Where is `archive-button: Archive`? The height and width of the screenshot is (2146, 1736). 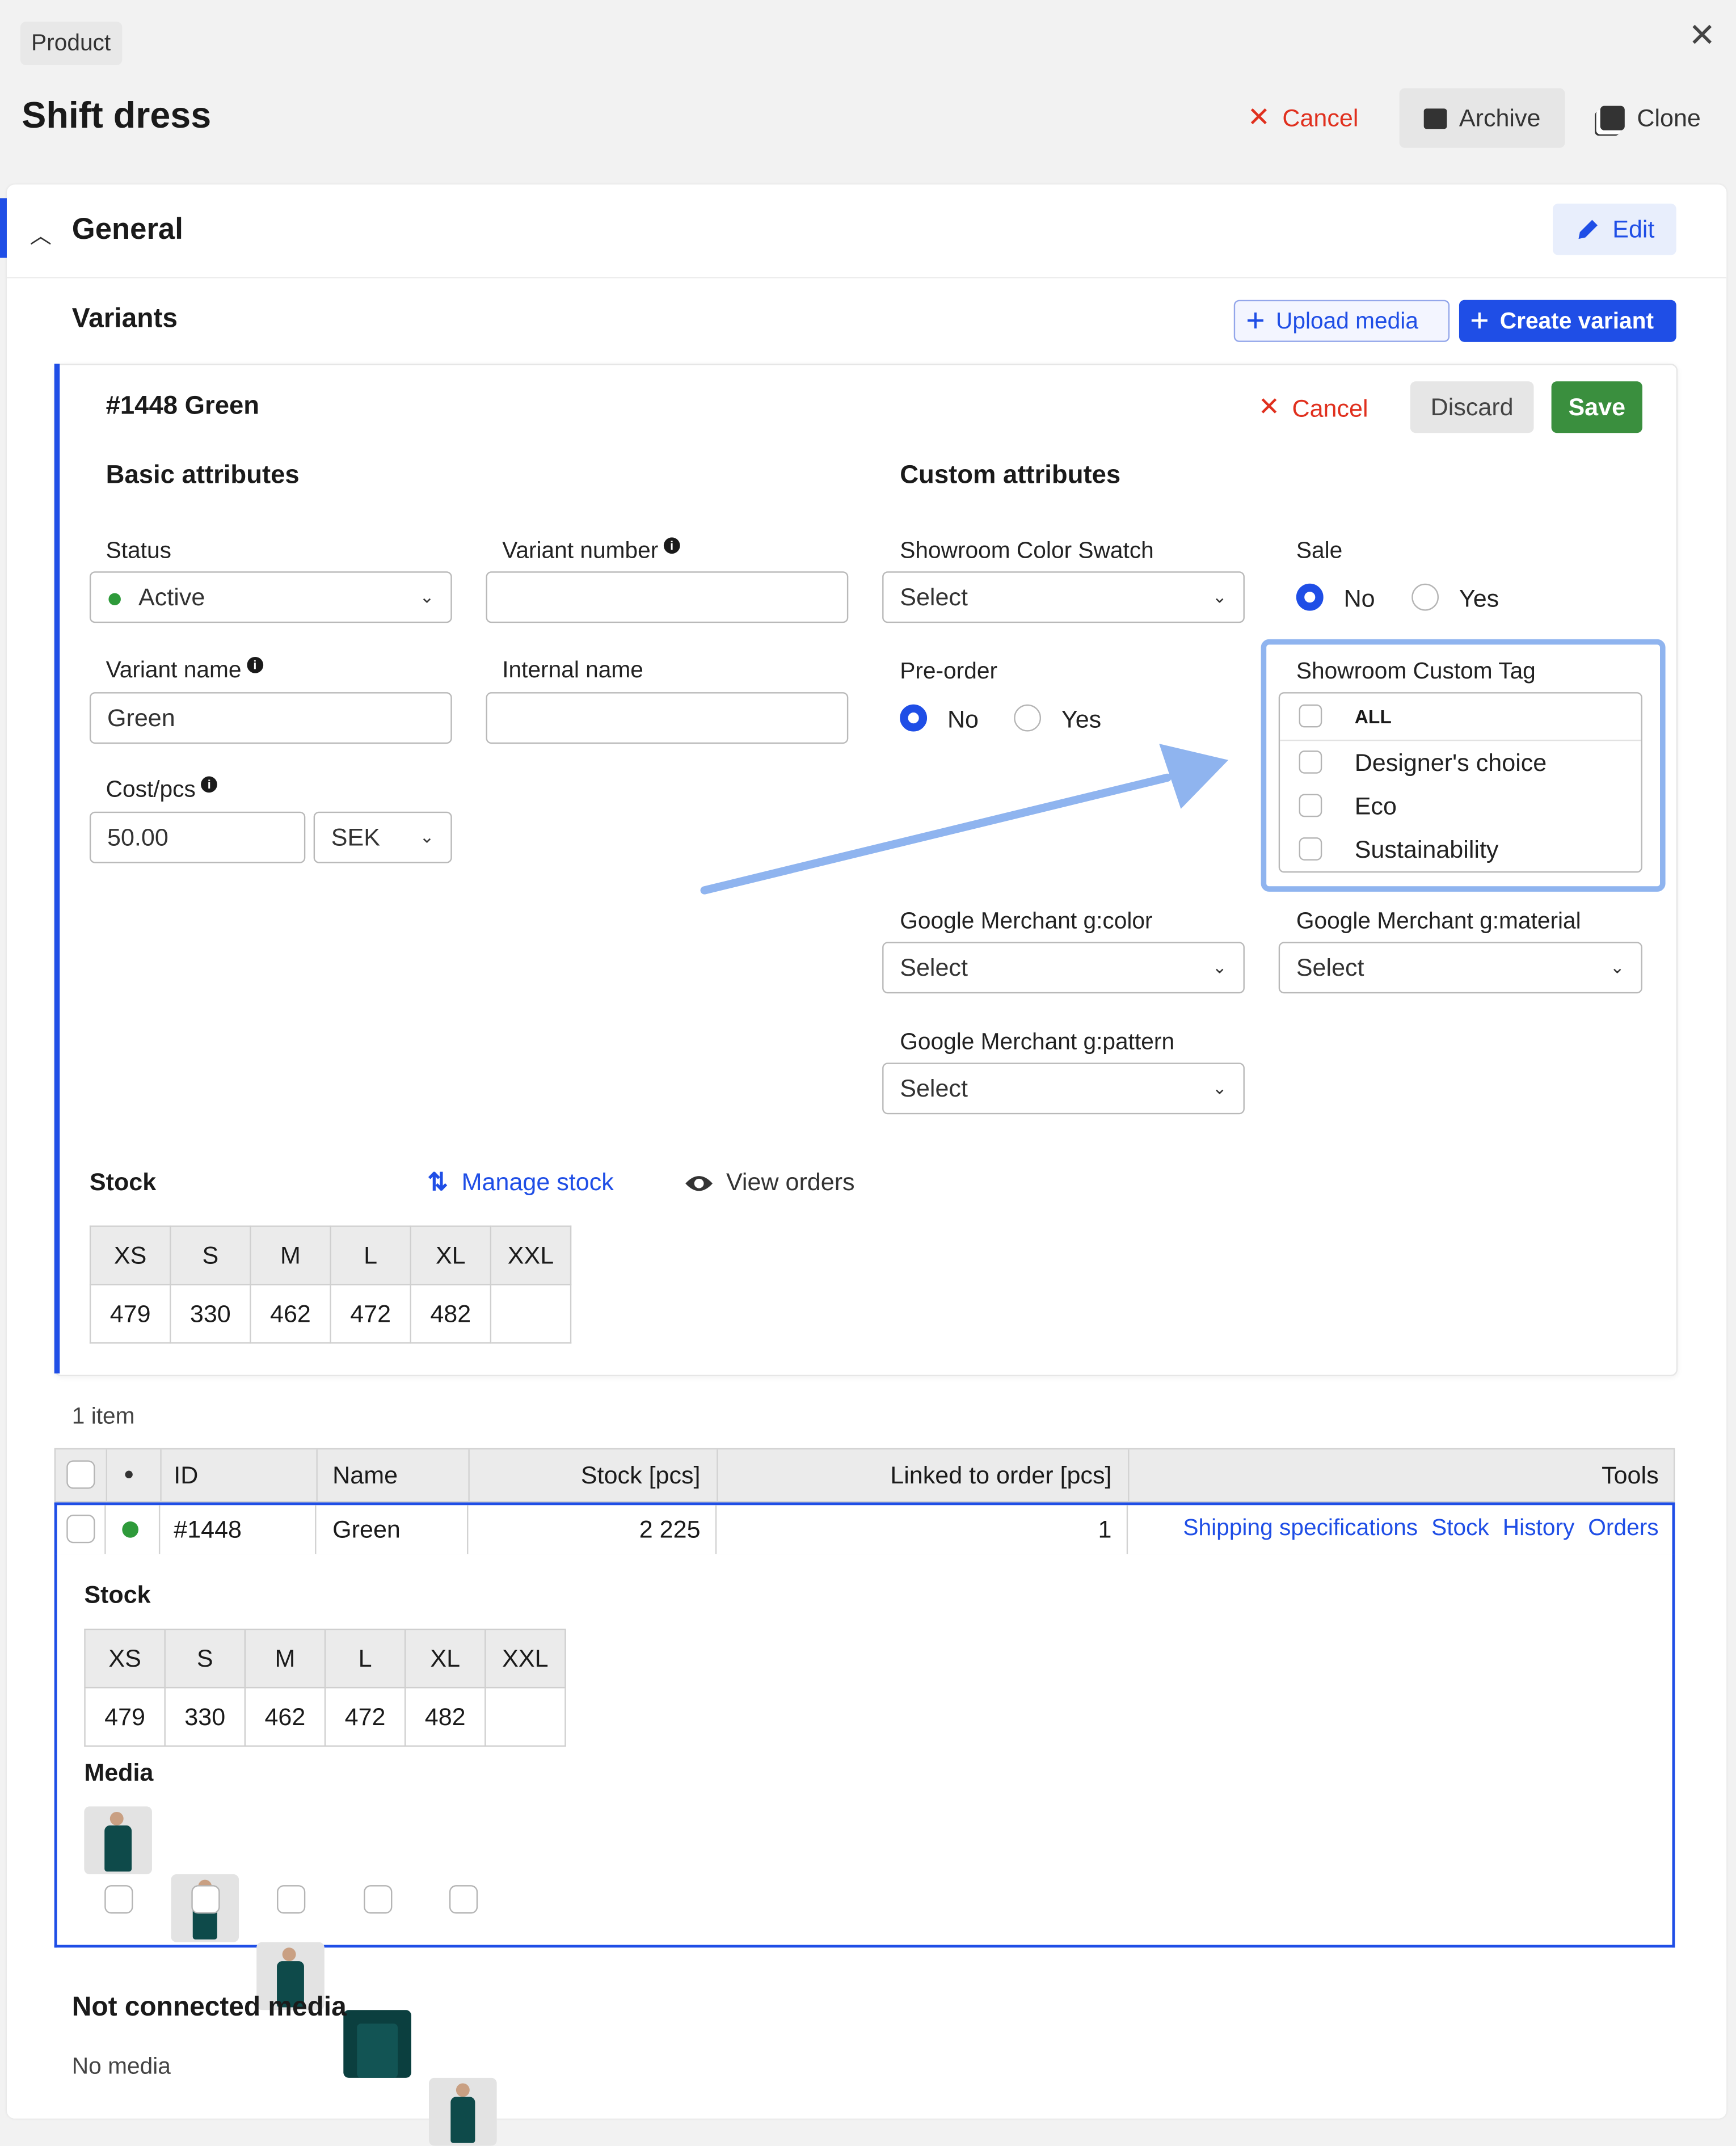
archive-button: Archive is located at coordinates (1482, 118).